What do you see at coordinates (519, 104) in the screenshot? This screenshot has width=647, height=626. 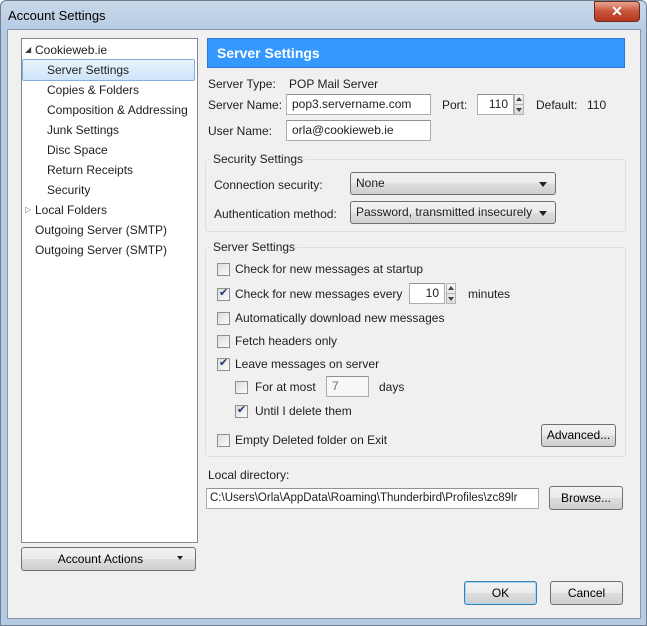 I see `port-spinner` at bounding box center [519, 104].